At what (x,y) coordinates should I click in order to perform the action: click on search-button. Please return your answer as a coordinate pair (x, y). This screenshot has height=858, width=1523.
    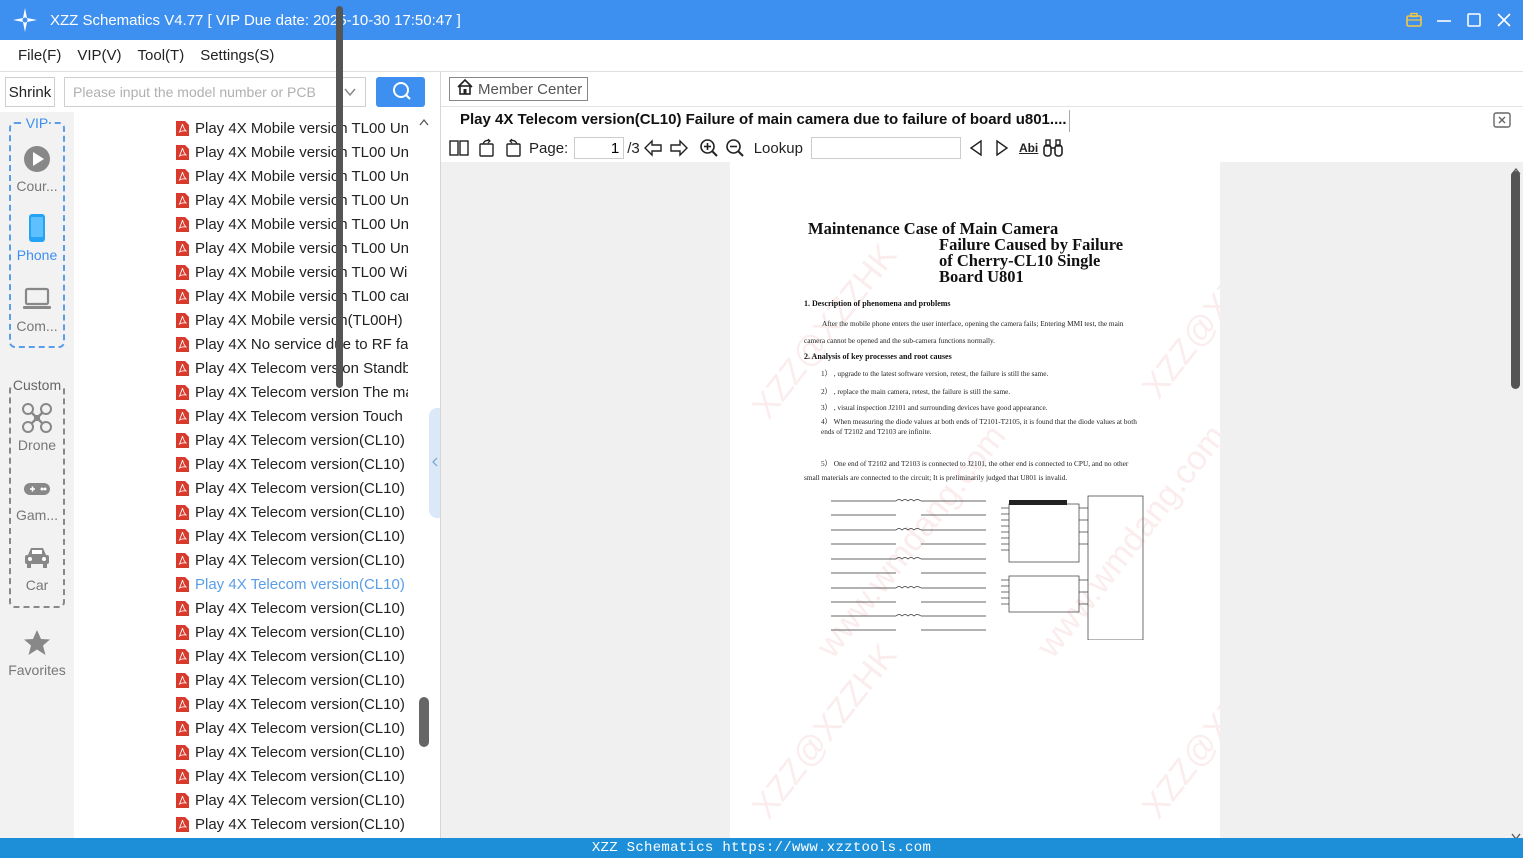
    Looking at the image, I should click on (400, 92).